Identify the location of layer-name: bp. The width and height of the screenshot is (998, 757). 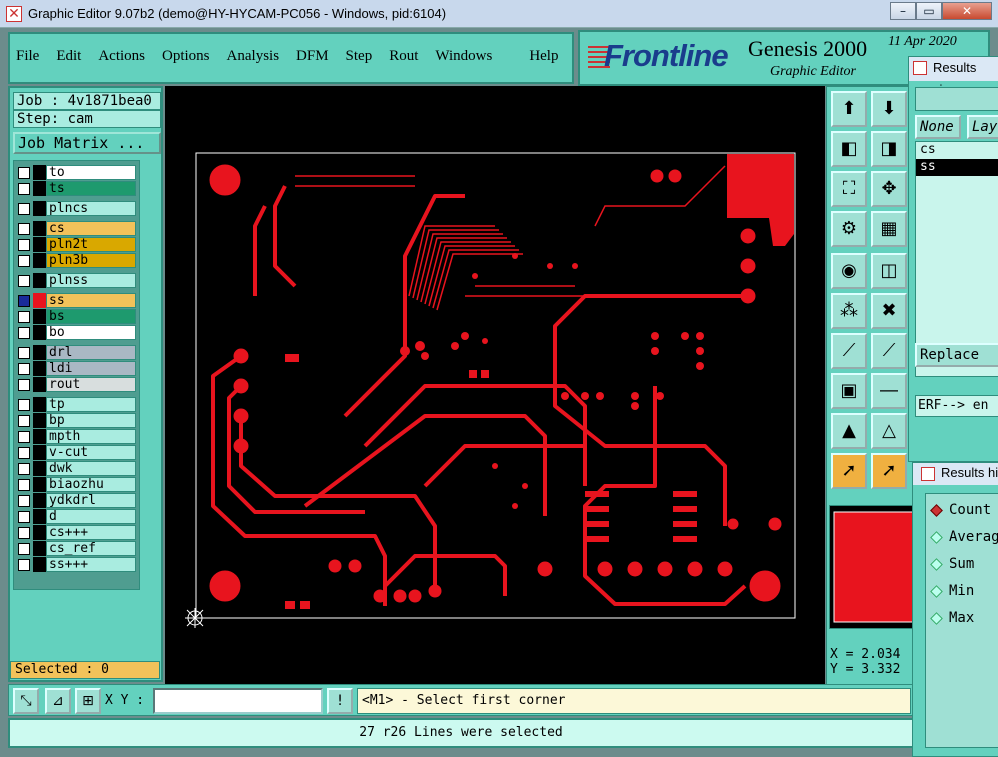
(91, 420).